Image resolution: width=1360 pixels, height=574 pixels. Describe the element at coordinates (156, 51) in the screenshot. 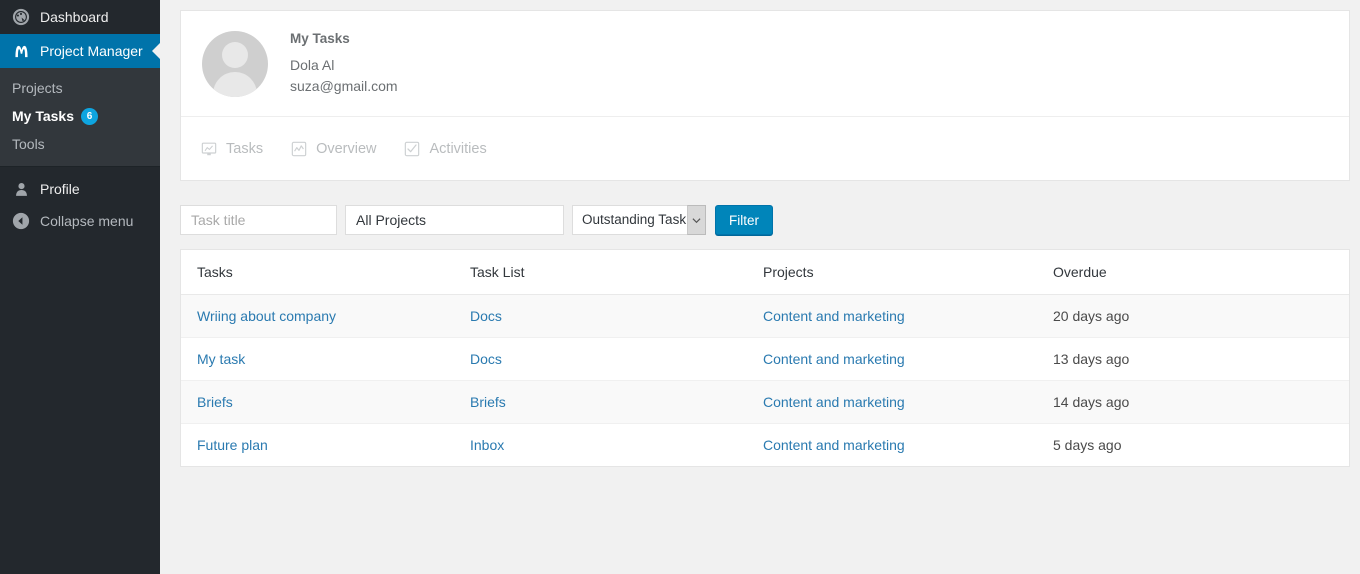

I see `active-menu-arrow` at that location.